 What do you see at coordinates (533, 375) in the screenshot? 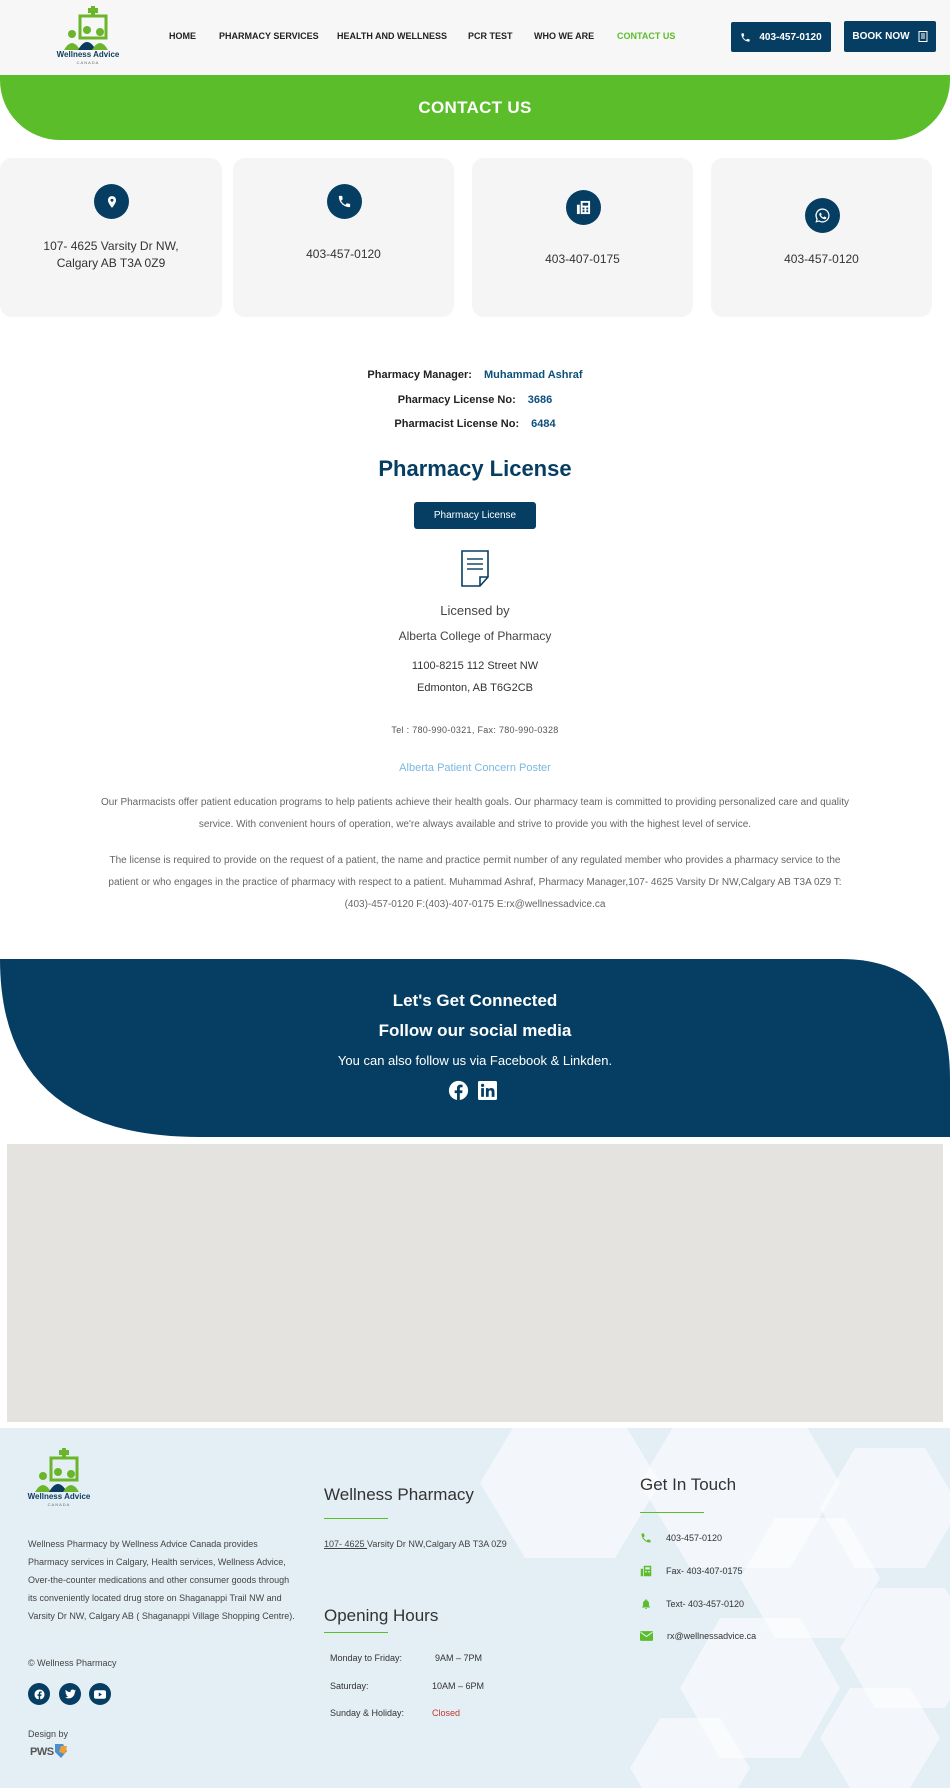
I see `manager-value: Muhammad Ashraf` at bounding box center [533, 375].